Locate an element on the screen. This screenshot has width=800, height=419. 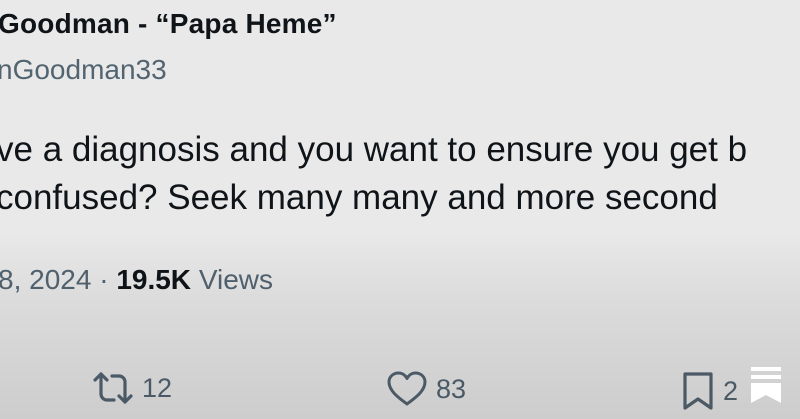
like-button: 83 is located at coordinates (426, 389).